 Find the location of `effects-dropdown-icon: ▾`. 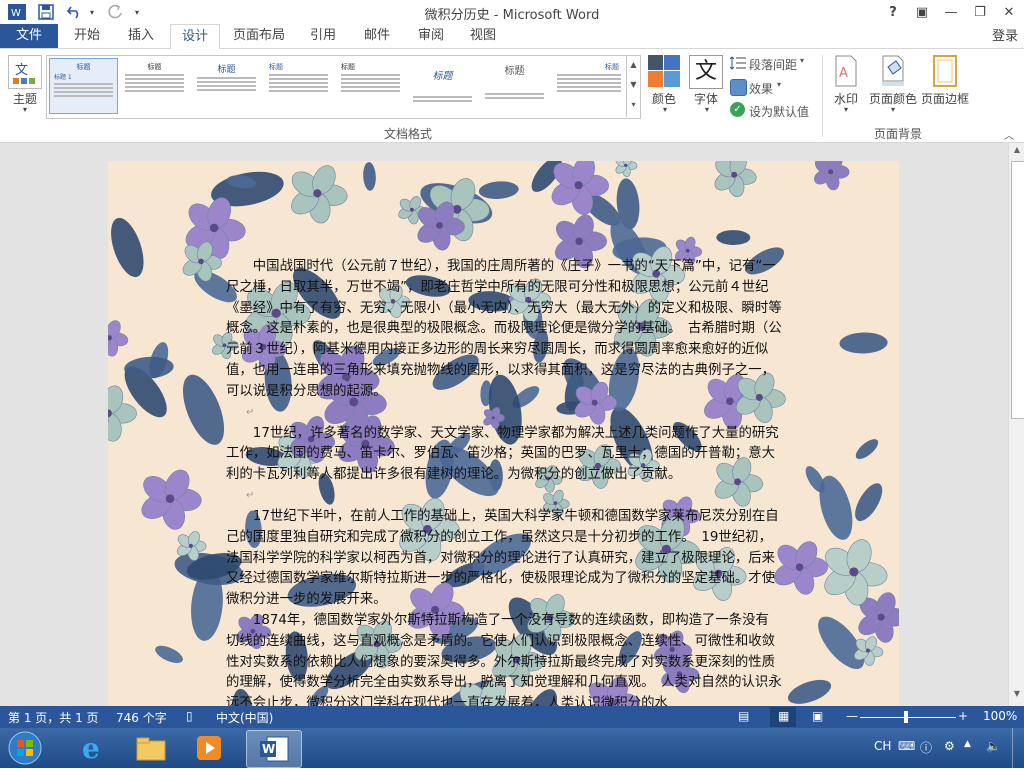

effects-dropdown-icon: ▾ is located at coordinates (779, 84).